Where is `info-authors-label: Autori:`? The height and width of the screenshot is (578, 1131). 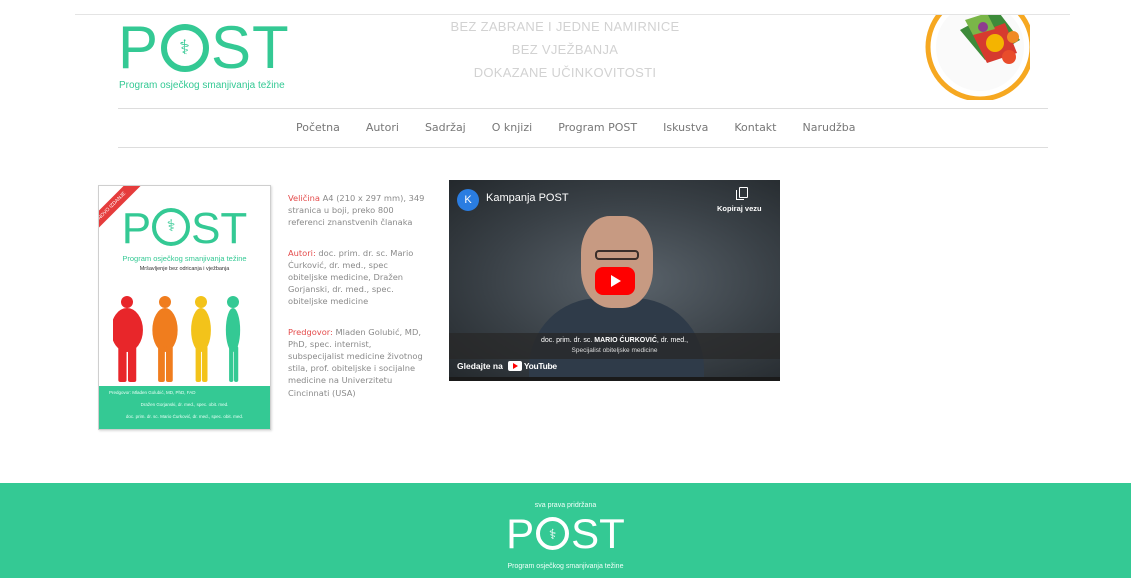
info-authors-label: Autori: is located at coordinates (302, 252).